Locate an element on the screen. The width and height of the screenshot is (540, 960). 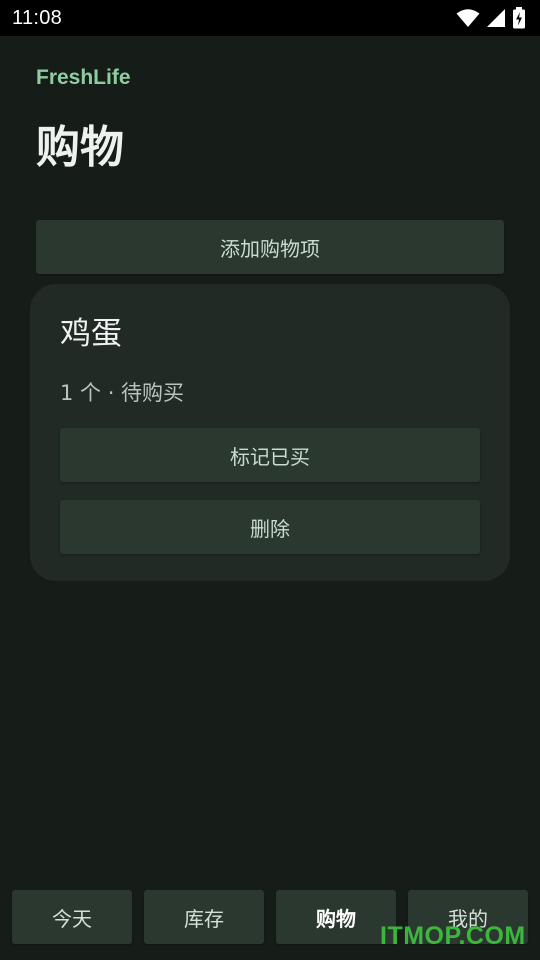
watermark: ITMOP.COM is located at coordinates (453, 936).